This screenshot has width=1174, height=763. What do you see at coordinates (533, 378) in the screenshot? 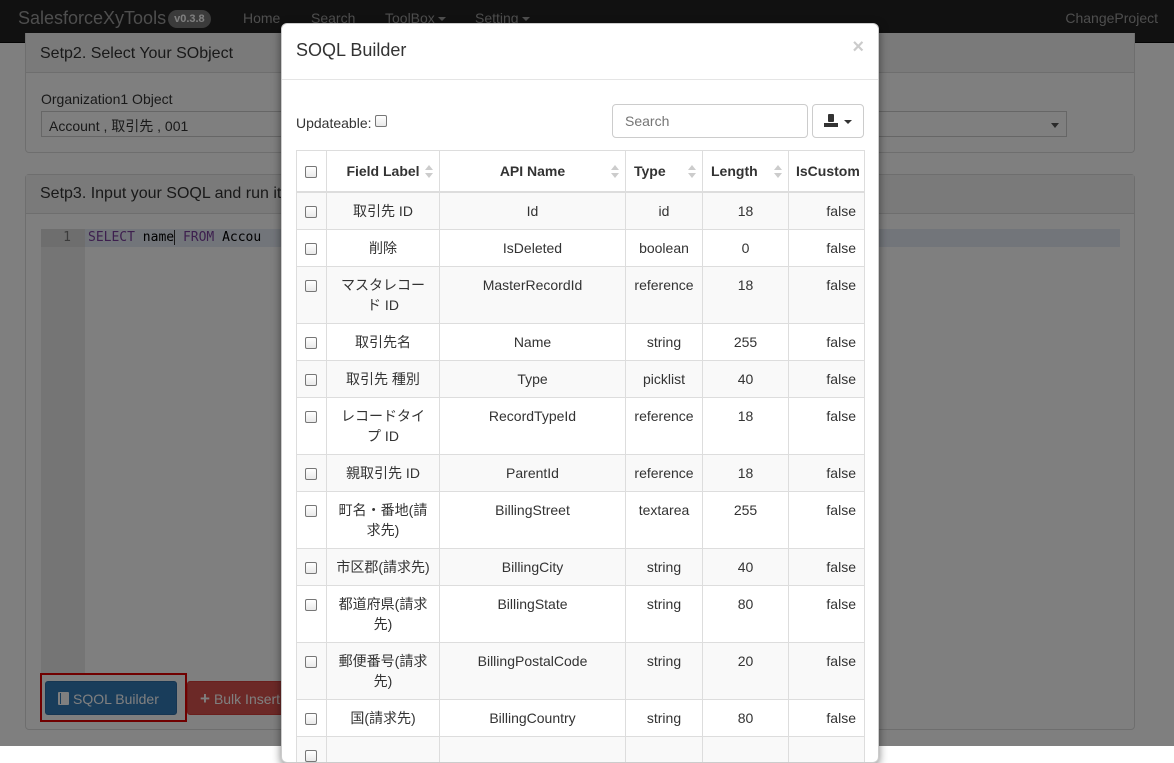
I see `api-name-cell: Type` at bounding box center [533, 378].